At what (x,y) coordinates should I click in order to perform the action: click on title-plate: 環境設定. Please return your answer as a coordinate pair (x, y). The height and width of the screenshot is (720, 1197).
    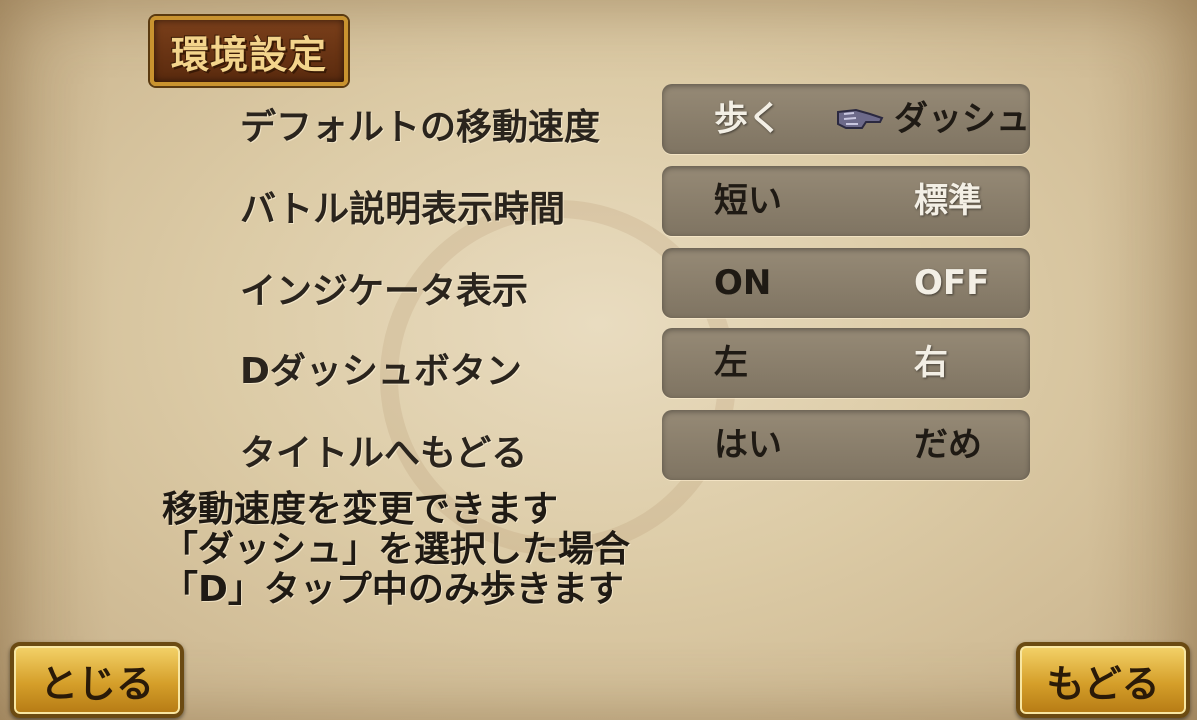
    Looking at the image, I should click on (249, 51).